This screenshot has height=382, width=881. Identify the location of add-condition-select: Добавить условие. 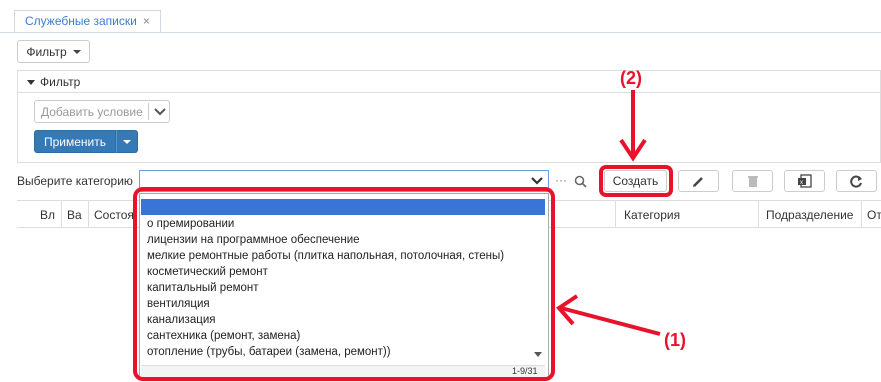
(102, 111).